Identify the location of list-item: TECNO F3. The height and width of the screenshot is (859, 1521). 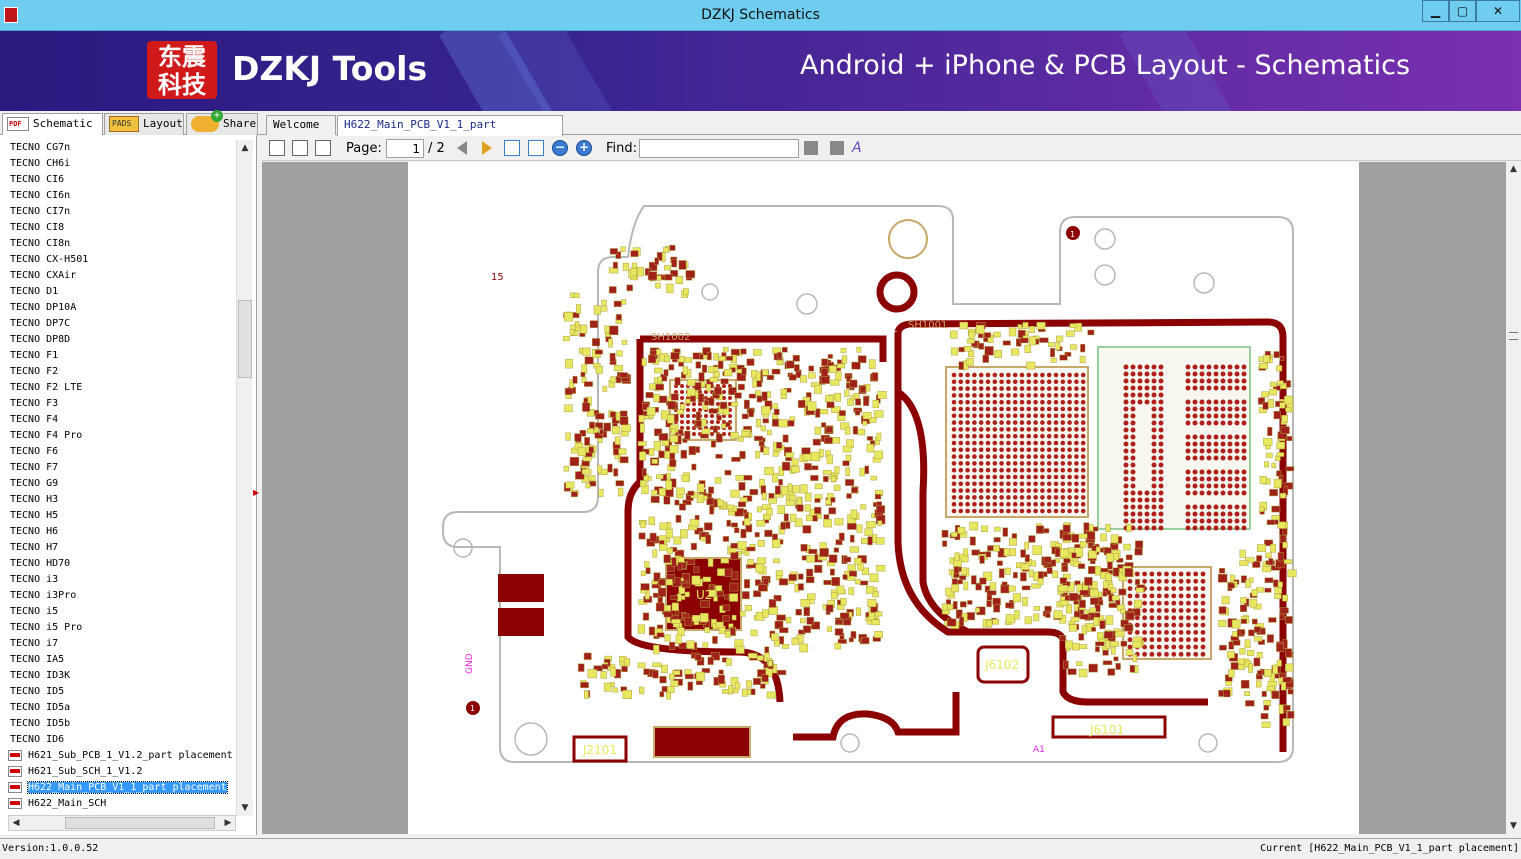
(118, 404).